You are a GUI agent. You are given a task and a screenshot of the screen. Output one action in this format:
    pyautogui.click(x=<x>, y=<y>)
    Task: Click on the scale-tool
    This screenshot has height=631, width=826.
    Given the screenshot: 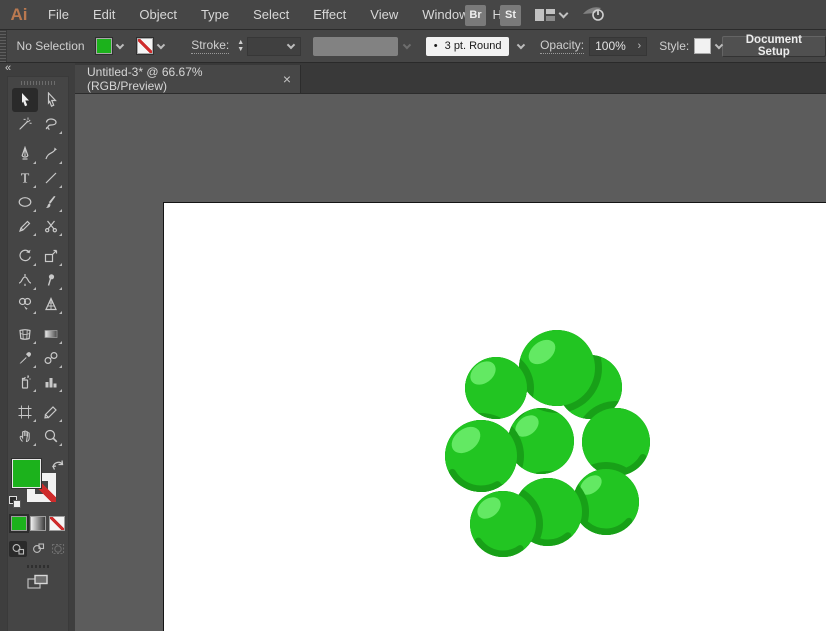 What is the action you would take?
    pyautogui.click(x=51, y=256)
    